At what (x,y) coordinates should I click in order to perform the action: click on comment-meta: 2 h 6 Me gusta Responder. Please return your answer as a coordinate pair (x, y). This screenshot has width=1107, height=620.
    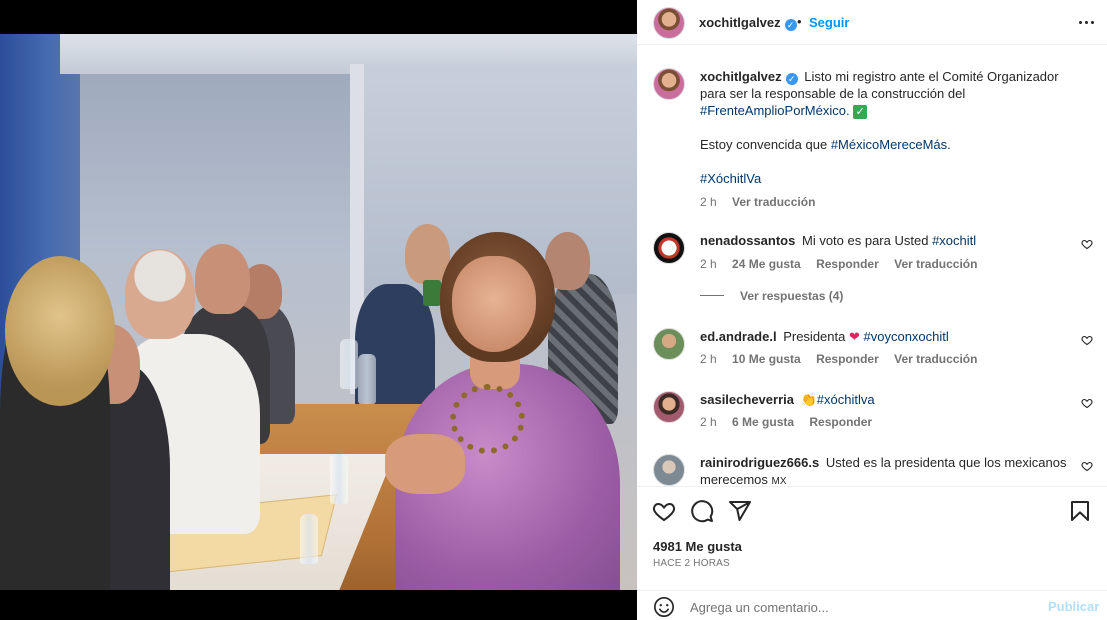
    Looking at the image, I should click on (792, 422).